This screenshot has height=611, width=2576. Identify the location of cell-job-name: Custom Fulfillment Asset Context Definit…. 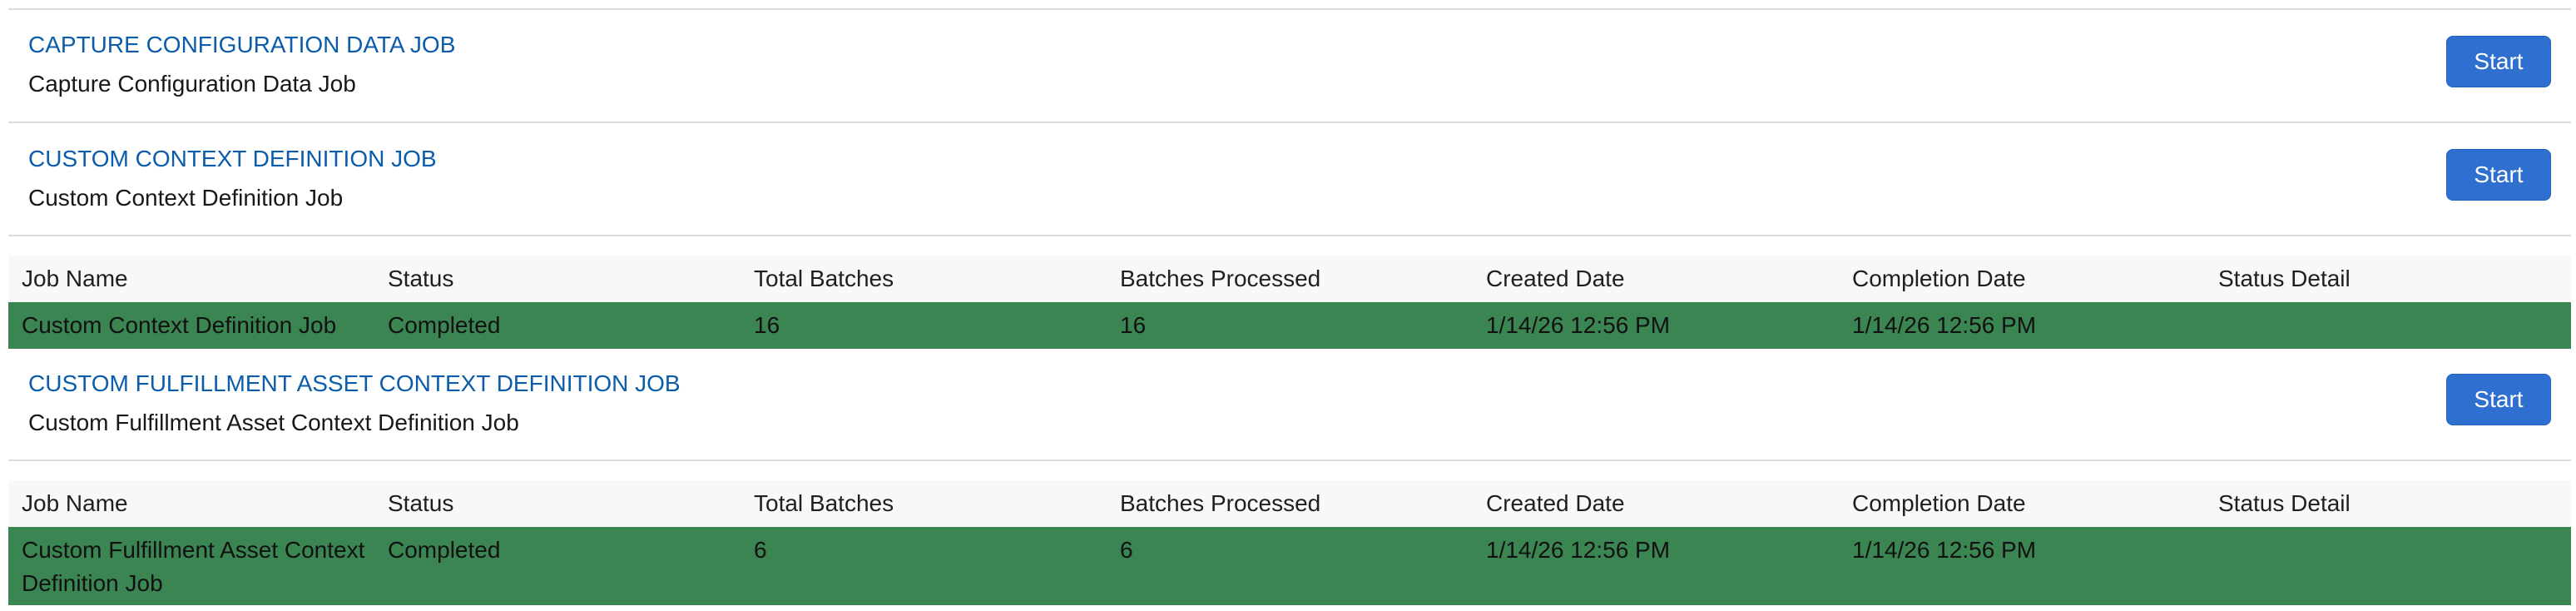
(194, 566).